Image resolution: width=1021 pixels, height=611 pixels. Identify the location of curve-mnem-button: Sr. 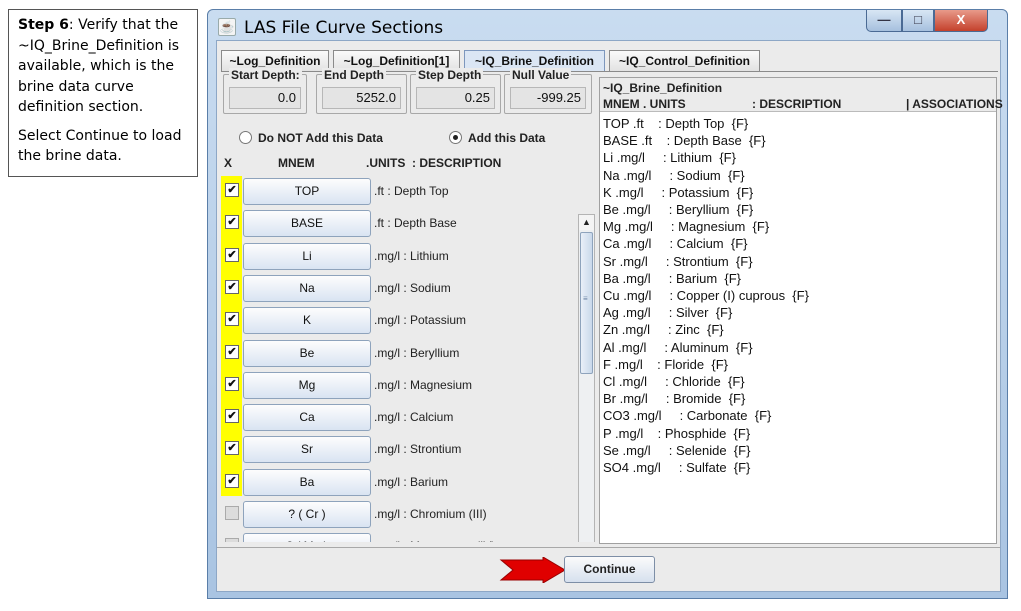
(307, 450).